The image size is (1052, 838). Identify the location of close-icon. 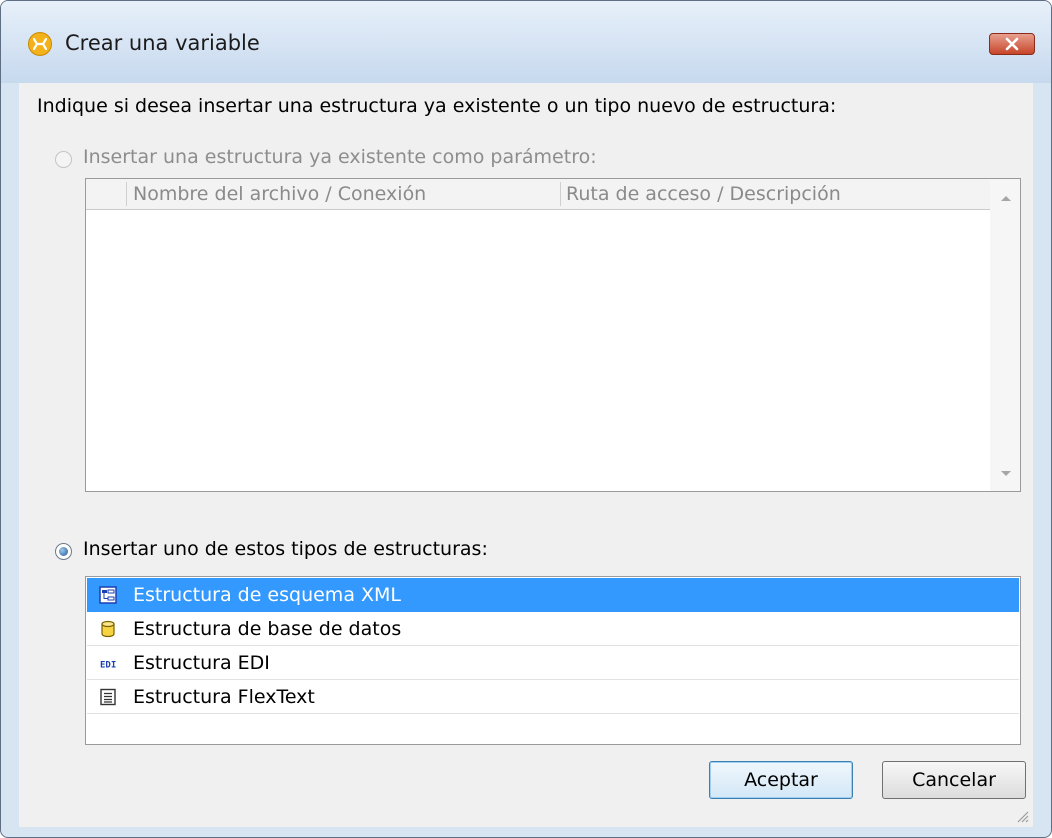
(1012, 44).